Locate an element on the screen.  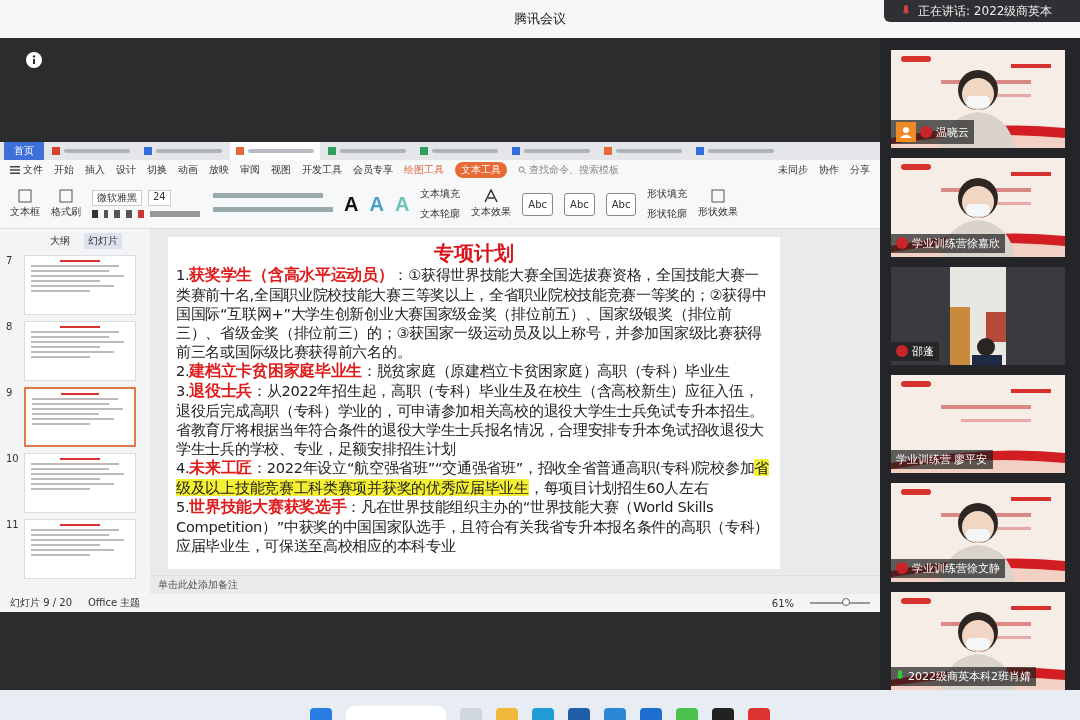
slide-paragraph: 5.世界技能大赛获奖选手：凡在世界技能组织主办的“世界技能大赛（World Skills Competition）”中获奖的中国国家队选手，且符合有关我省专升本报名条件的高职（专科）应届毕业生，可保送至高校相应的本科专业 is located at coordinates (473, 526).